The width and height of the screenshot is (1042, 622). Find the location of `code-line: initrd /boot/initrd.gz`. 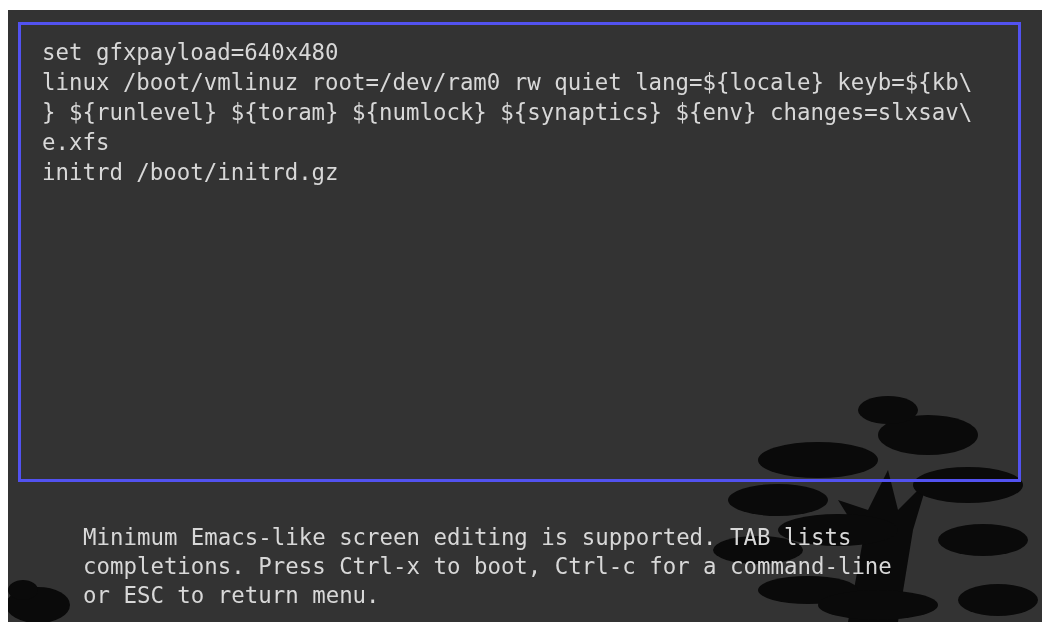

code-line: initrd /boot/initrd.gz is located at coordinates (191, 172).